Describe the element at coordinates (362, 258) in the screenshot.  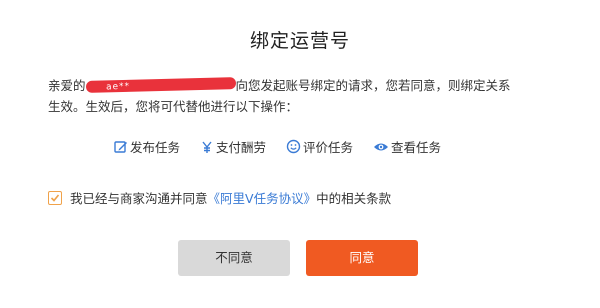
I see `agree-button: 同意` at that location.